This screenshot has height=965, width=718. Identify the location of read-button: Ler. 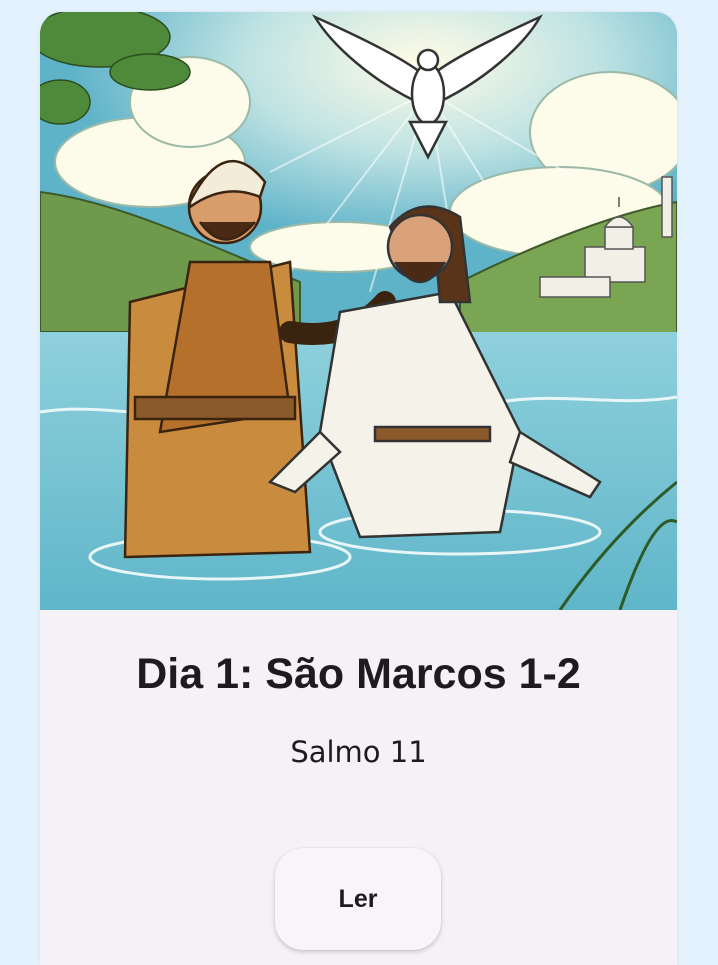
(358, 899).